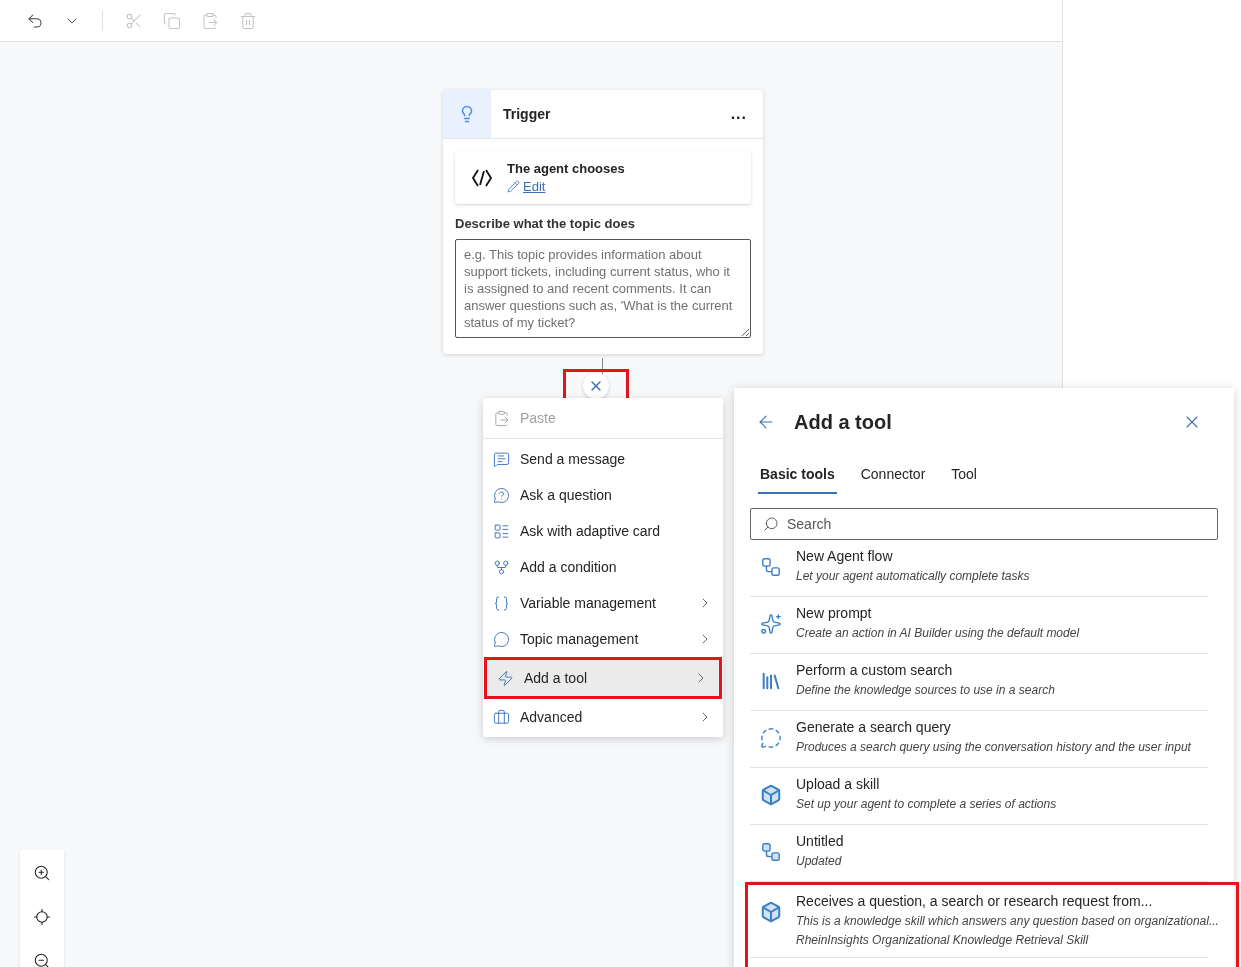 The image size is (1241, 967). I want to click on undo-icon, so click(35, 20).